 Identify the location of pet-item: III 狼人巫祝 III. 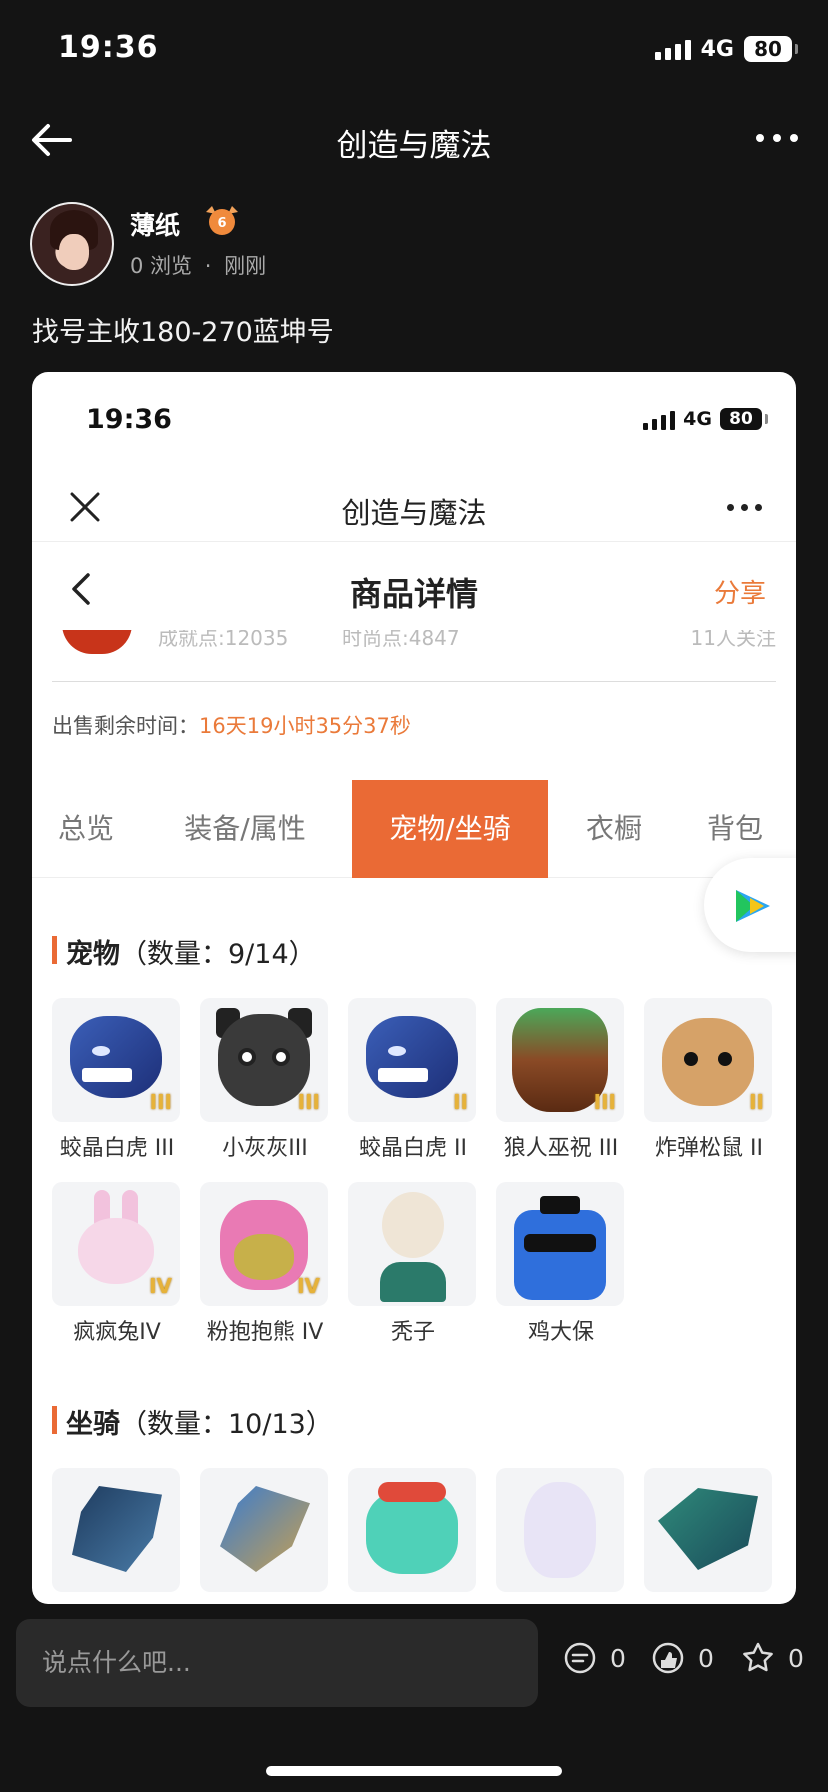
(561, 1080).